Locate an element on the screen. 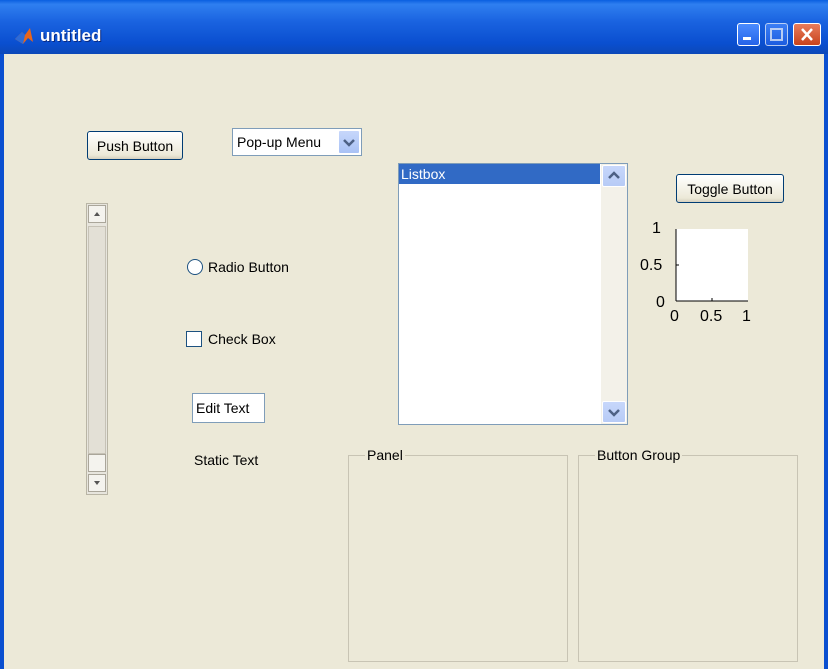  title-bar: untitled is located at coordinates (414, 27).